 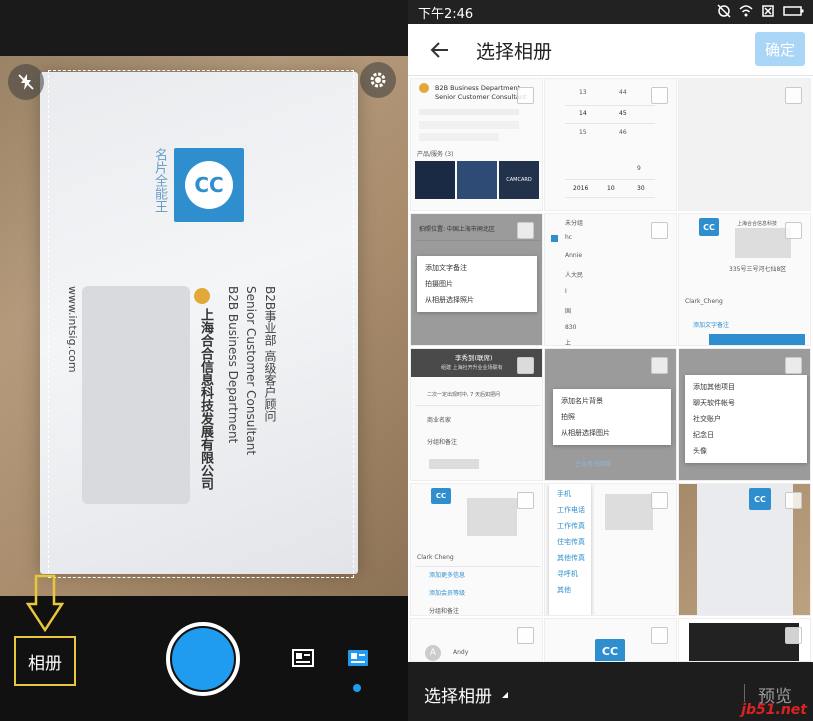 I want to click on tile15-image, so click(x=744, y=642).